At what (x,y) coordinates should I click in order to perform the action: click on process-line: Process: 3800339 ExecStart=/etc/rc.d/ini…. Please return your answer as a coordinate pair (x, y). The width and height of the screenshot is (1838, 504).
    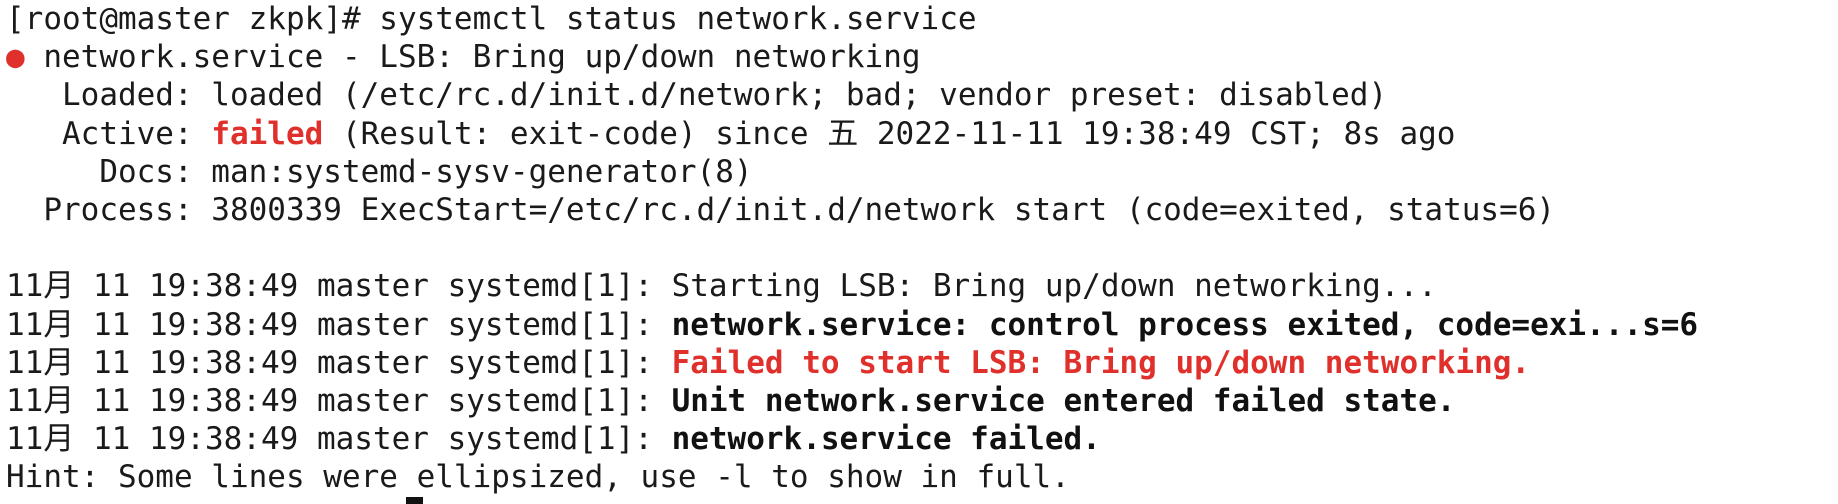
    Looking at the image, I should click on (781, 209).